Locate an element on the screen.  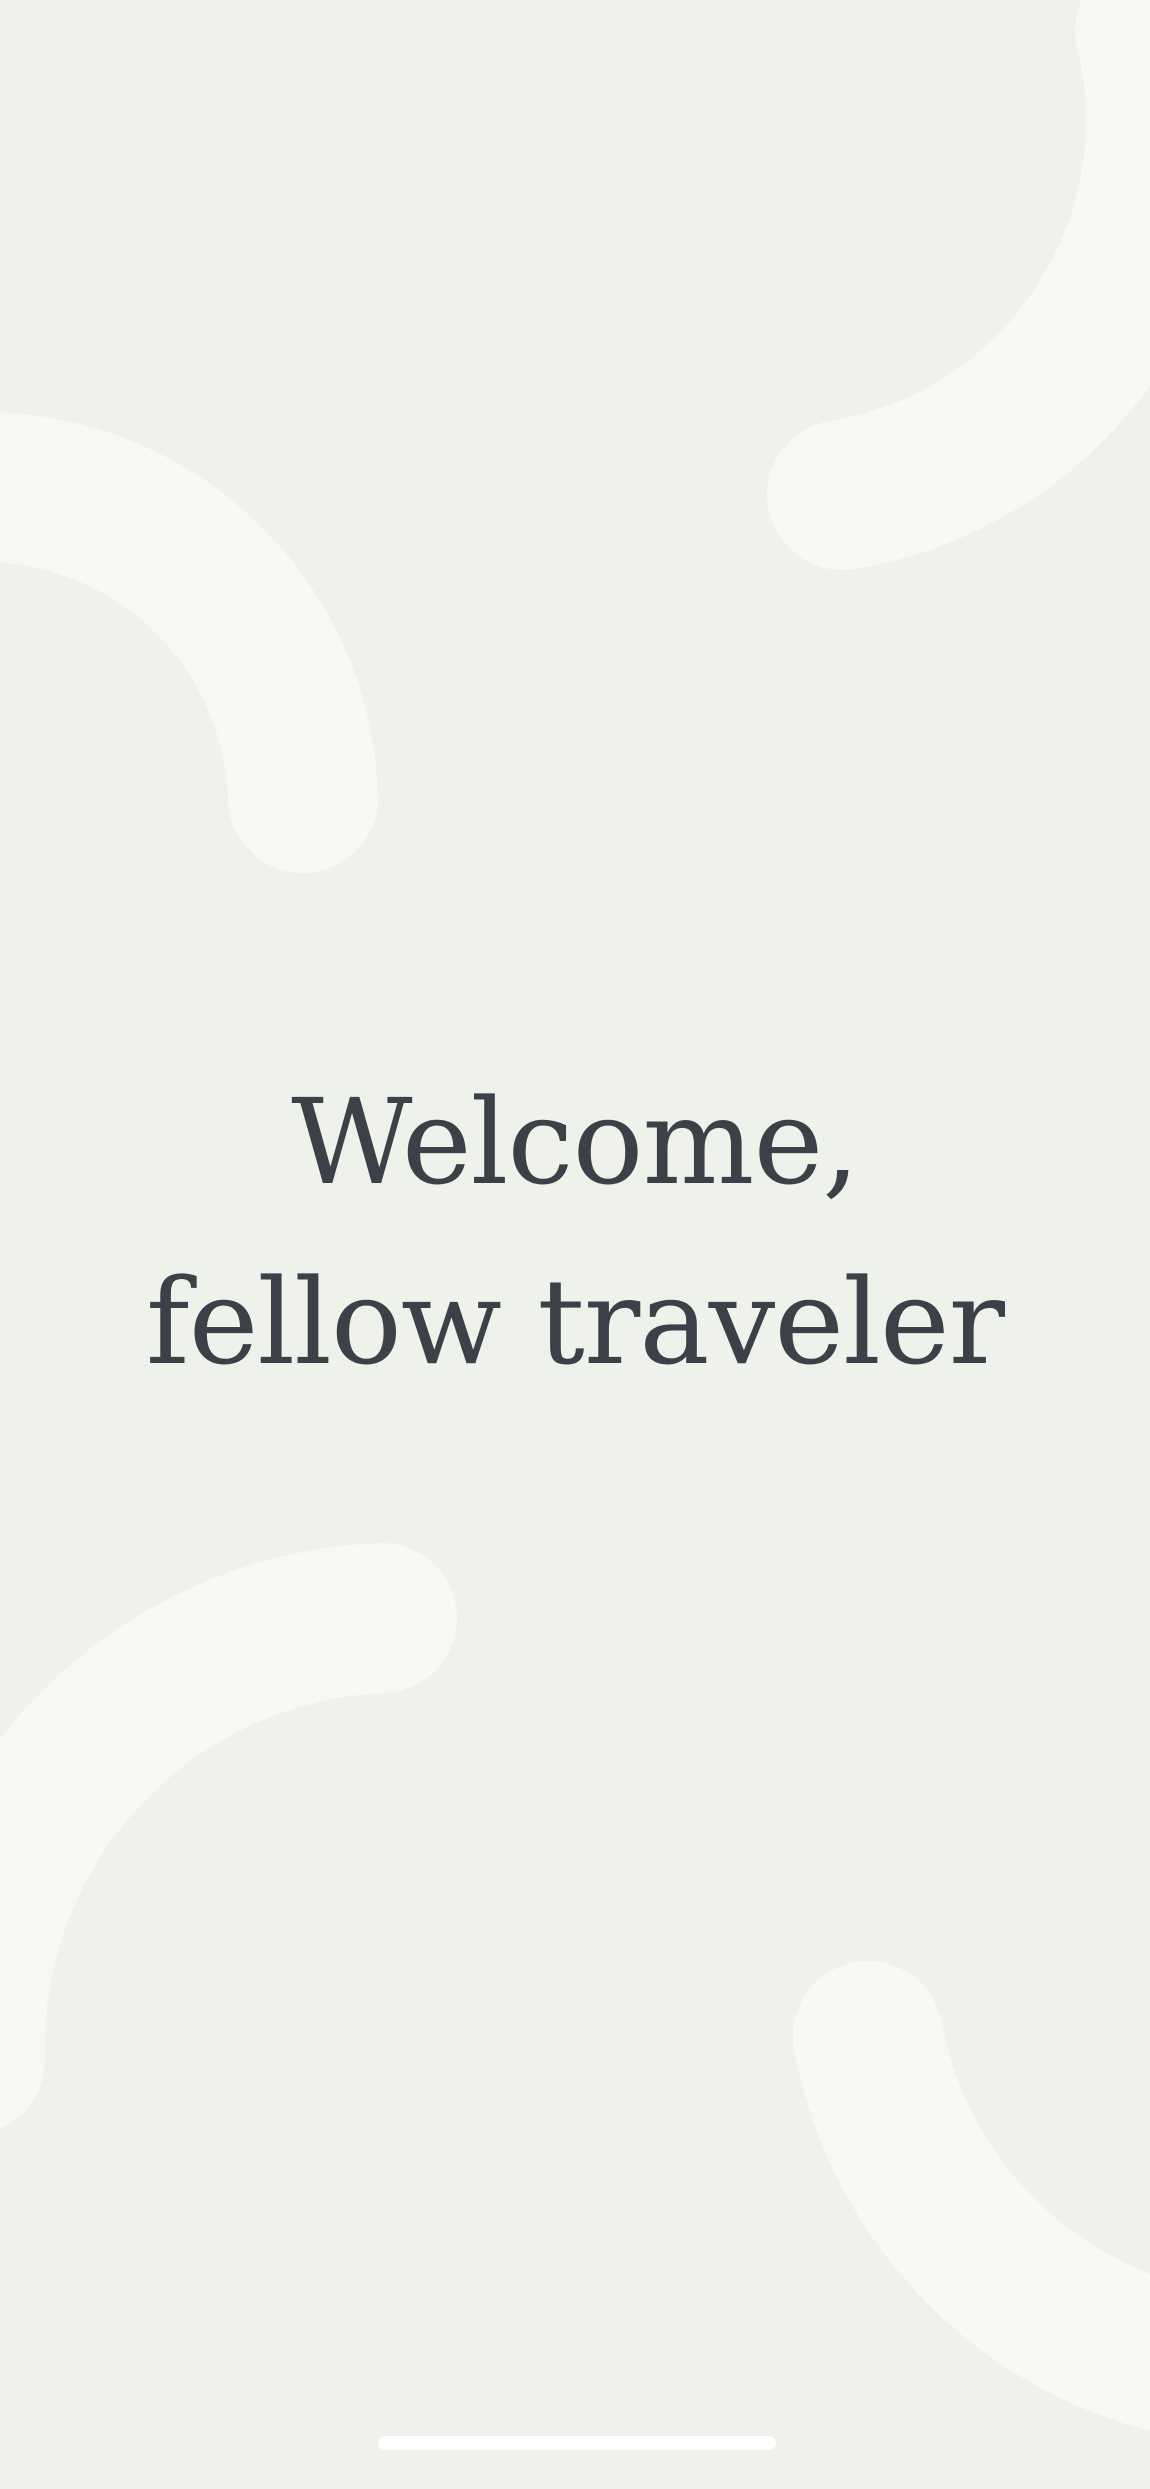
arc-top-right is located at coordinates (958, 285).